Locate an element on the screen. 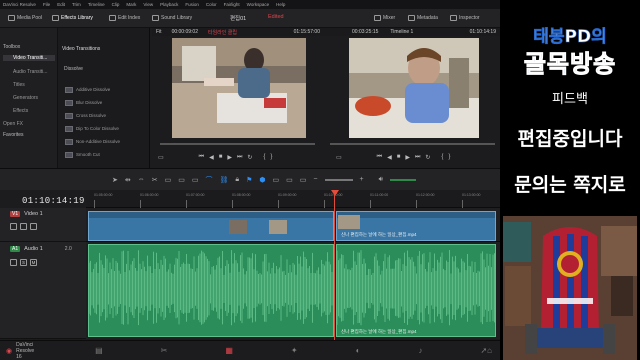  audio-clip is located at coordinates (211, 290).